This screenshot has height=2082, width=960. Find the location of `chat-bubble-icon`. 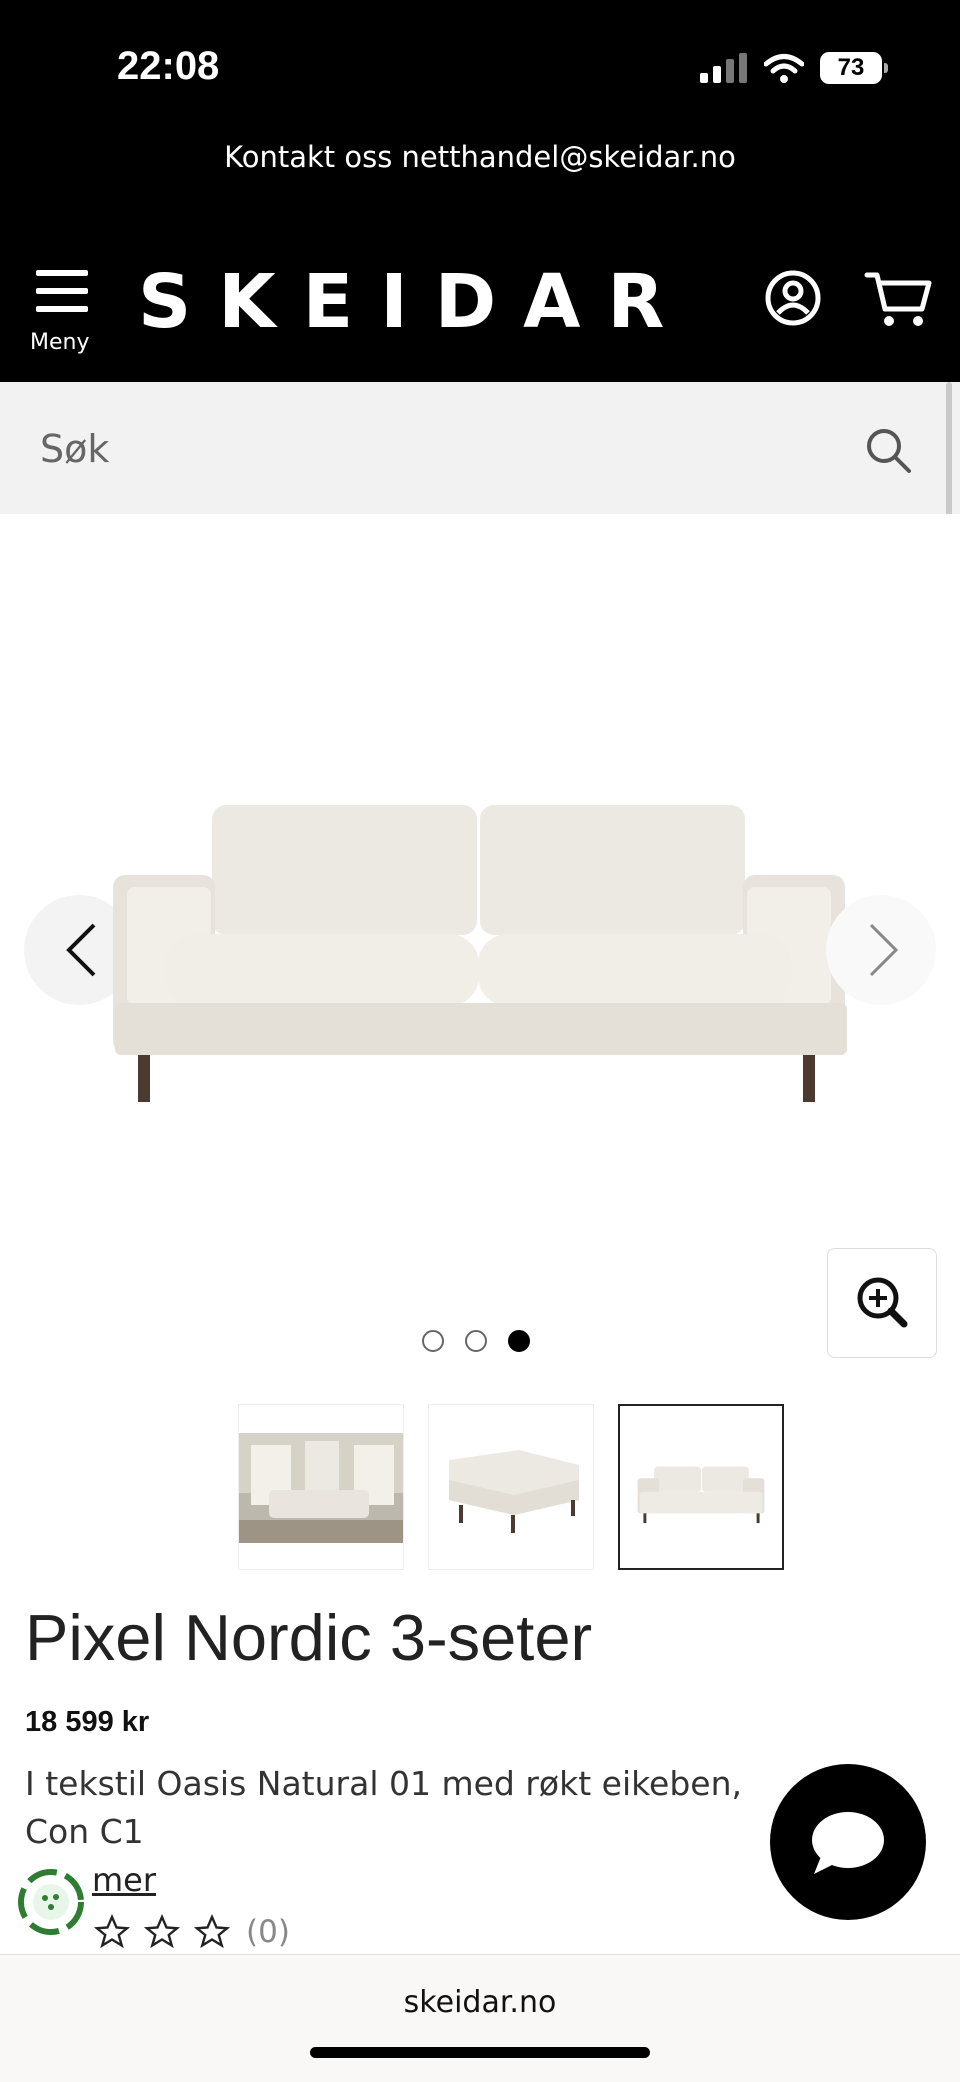

chat-bubble-icon is located at coordinates (848, 1843).